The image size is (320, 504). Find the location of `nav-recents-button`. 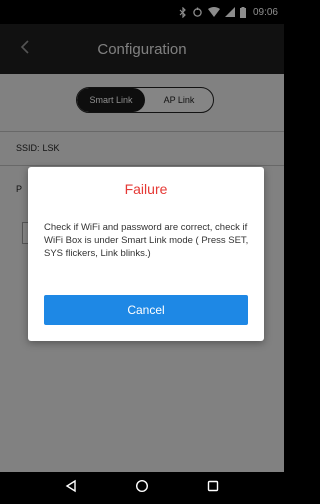

nav-recents-button is located at coordinates (213, 488).